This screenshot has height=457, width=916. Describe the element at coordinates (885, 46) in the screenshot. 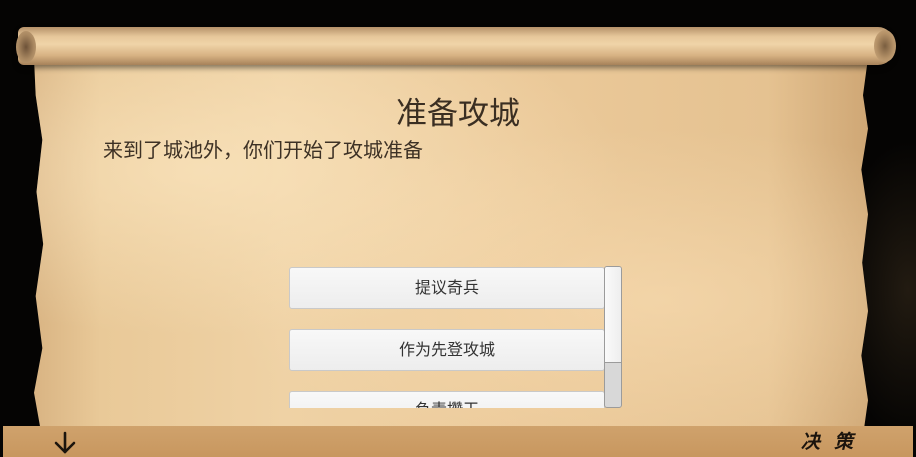

I see `scroll-rod-end-right` at that location.